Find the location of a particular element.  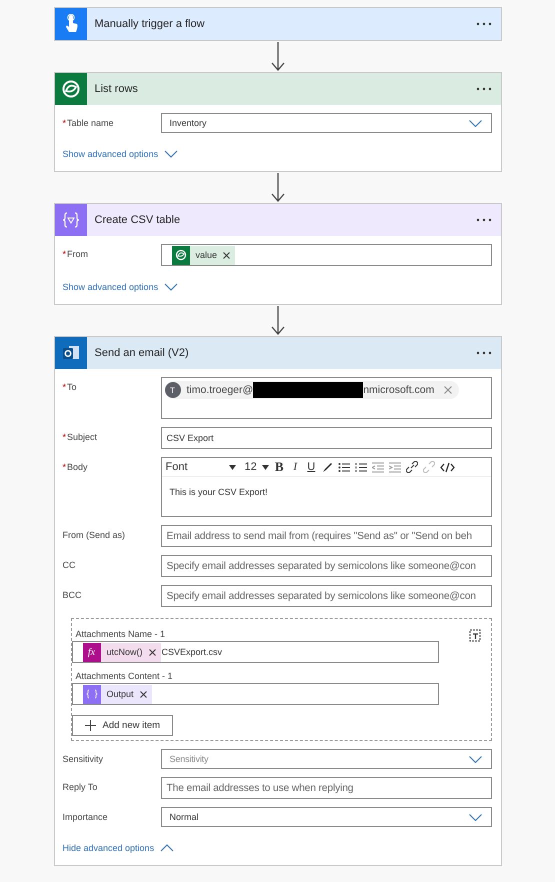

format-button: B is located at coordinates (279, 467).